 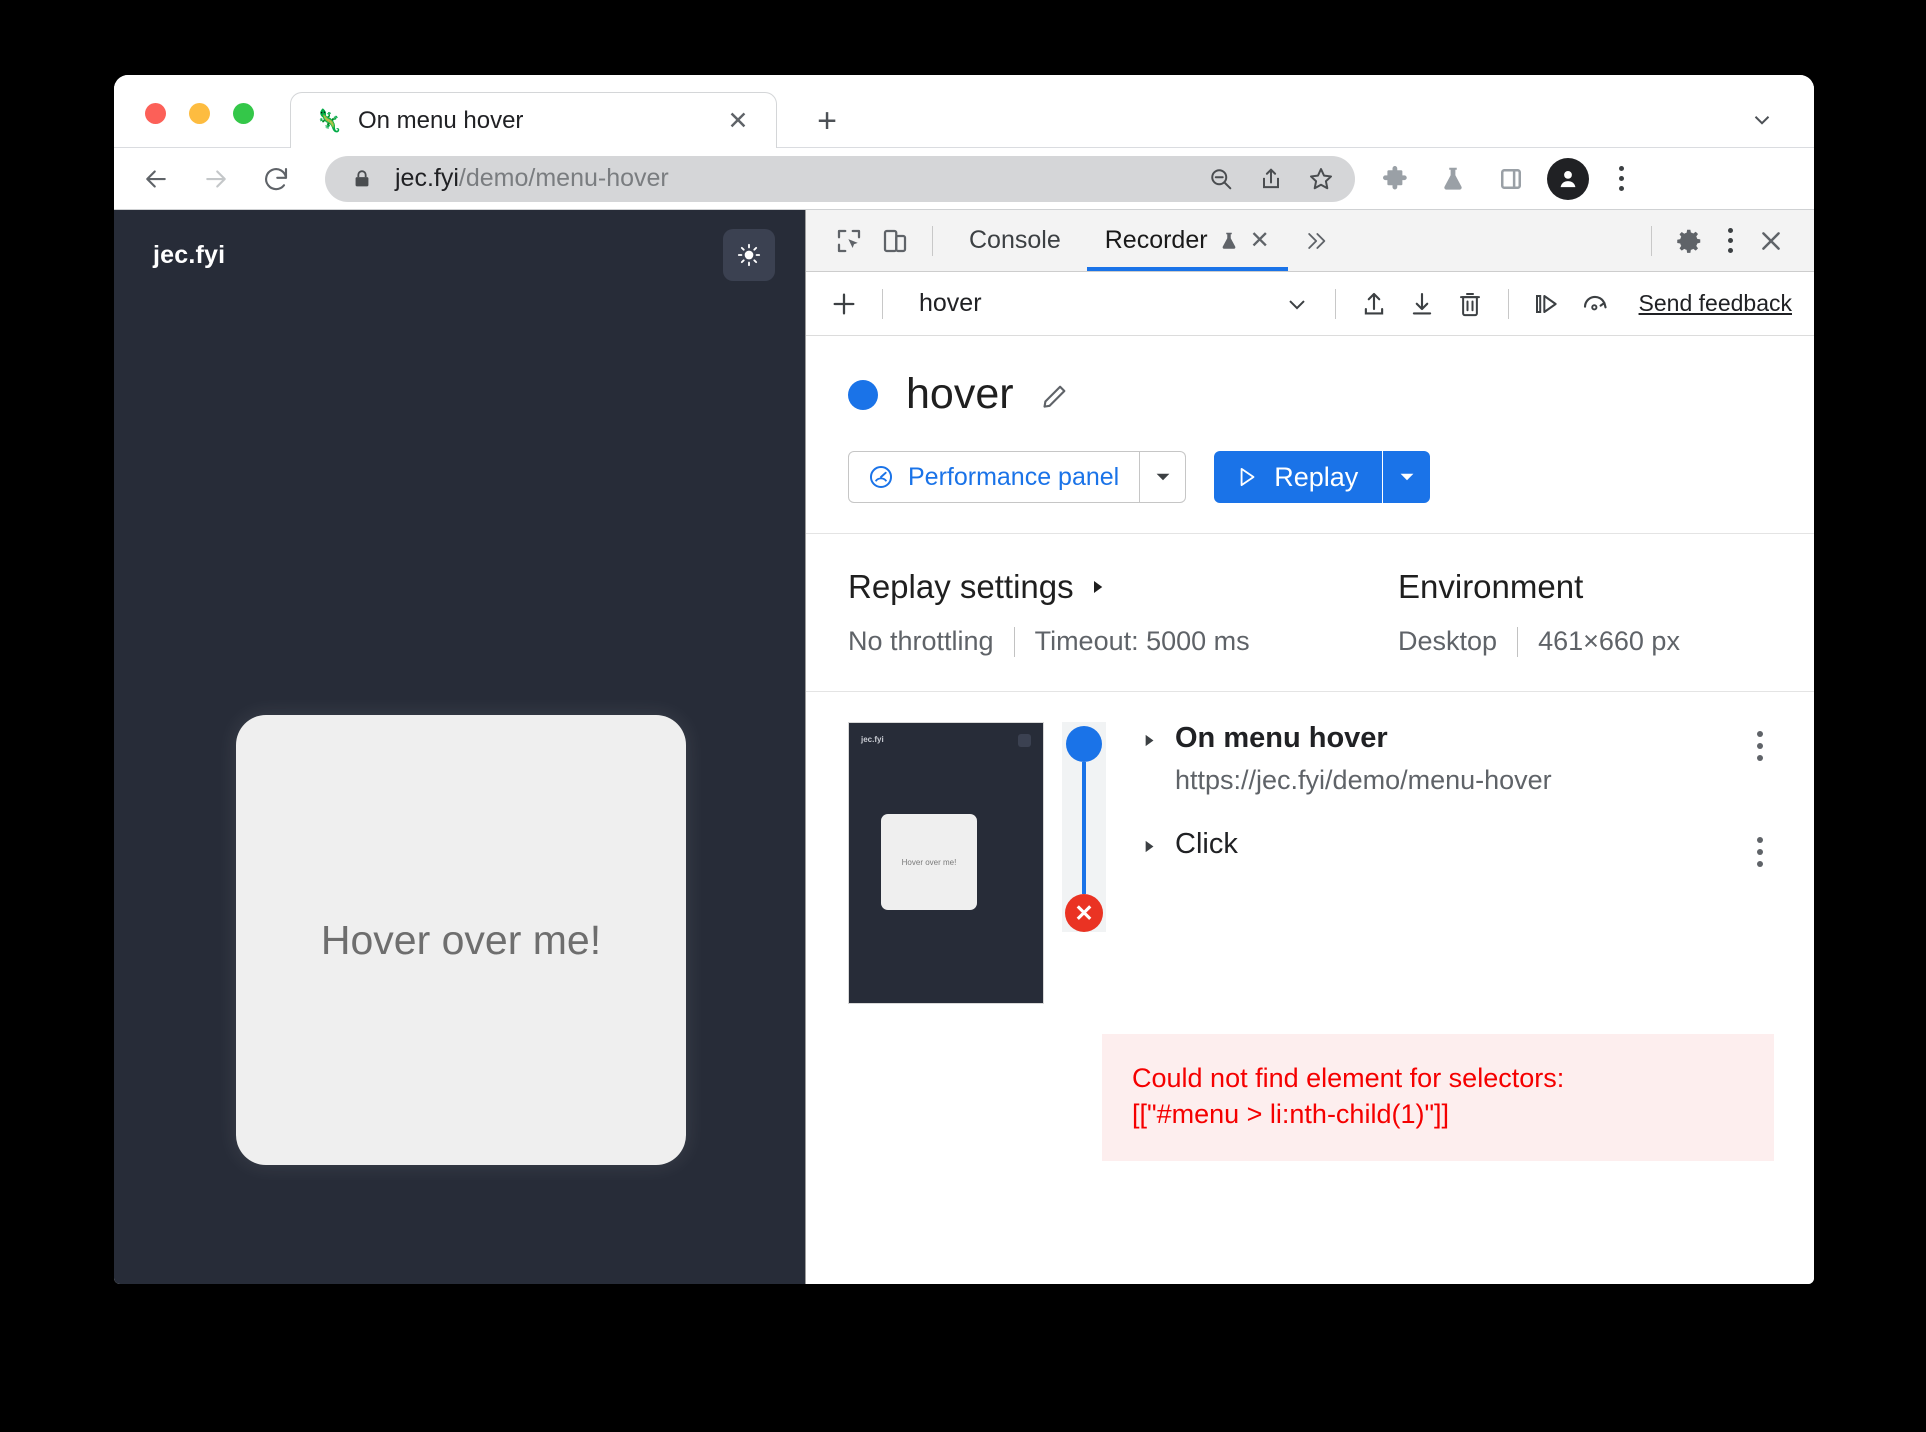 What do you see at coordinates (461, 940) in the screenshot?
I see `hover-card: Hover over me!` at bounding box center [461, 940].